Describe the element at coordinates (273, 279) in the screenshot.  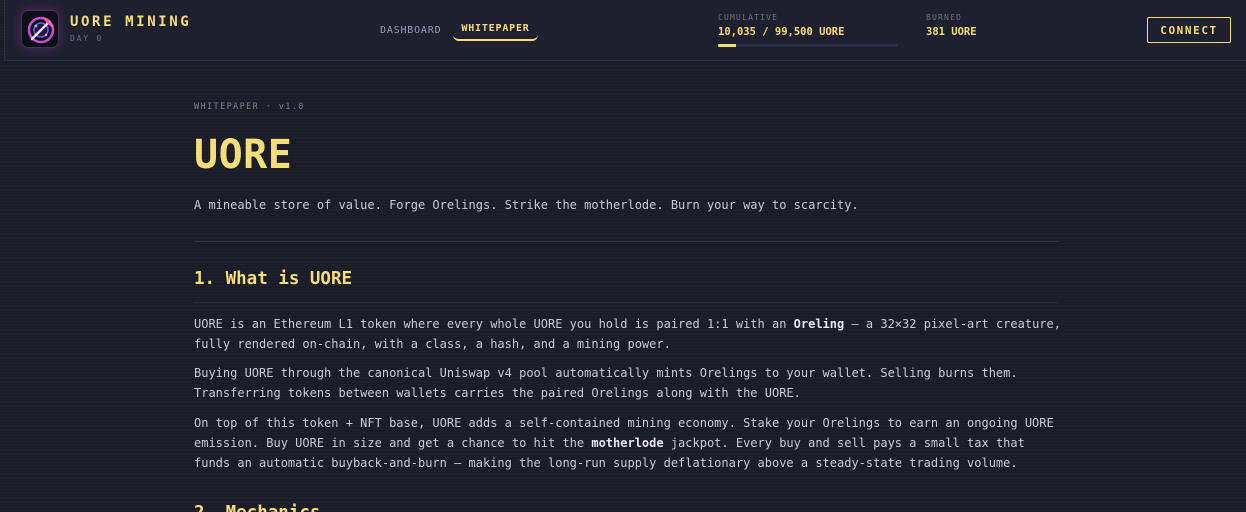
I see `section-heading-what-is-uore: 1. What is UORE` at that location.